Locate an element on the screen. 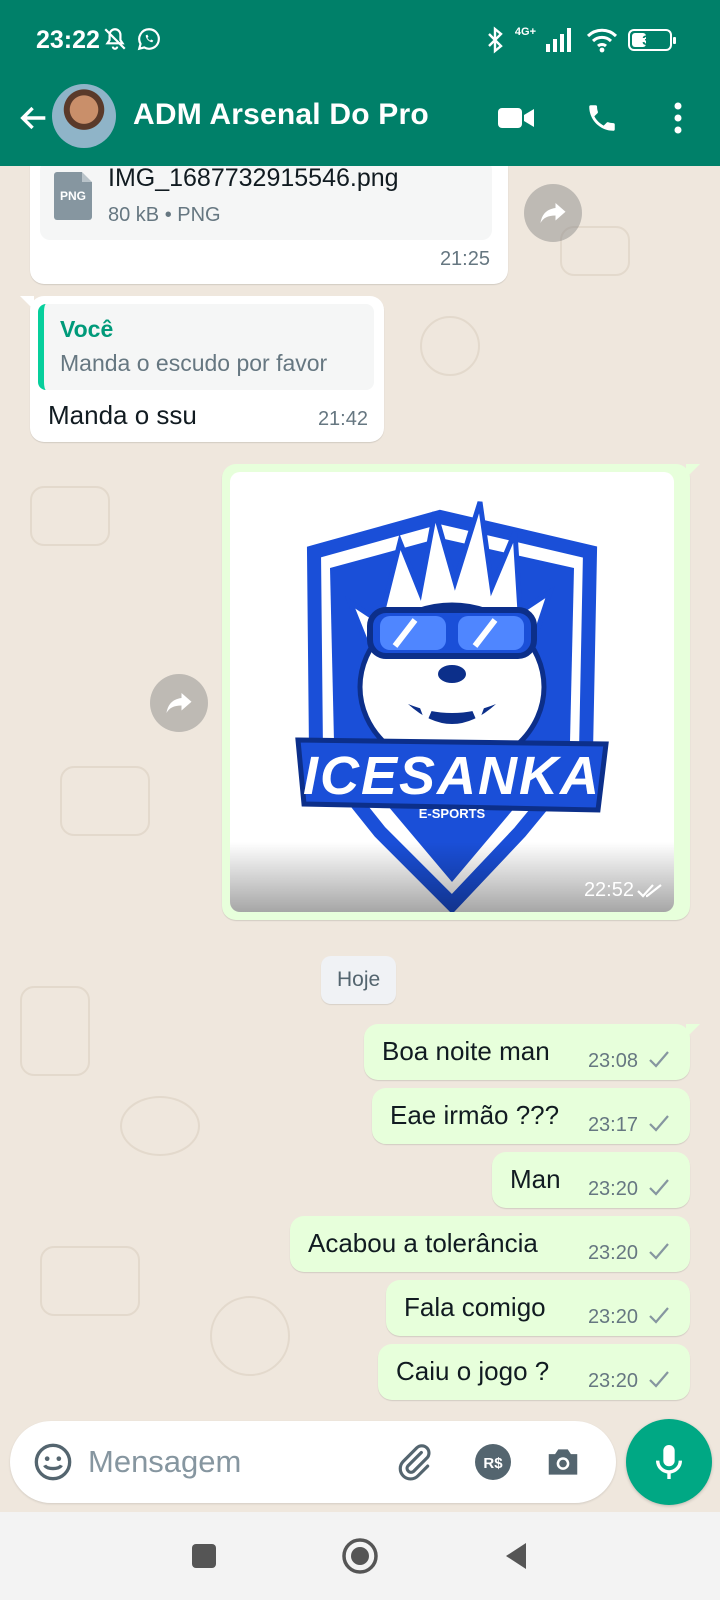 This screenshot has height=1600, width=720. message-text: Man is located at coordinates (535, 1179).